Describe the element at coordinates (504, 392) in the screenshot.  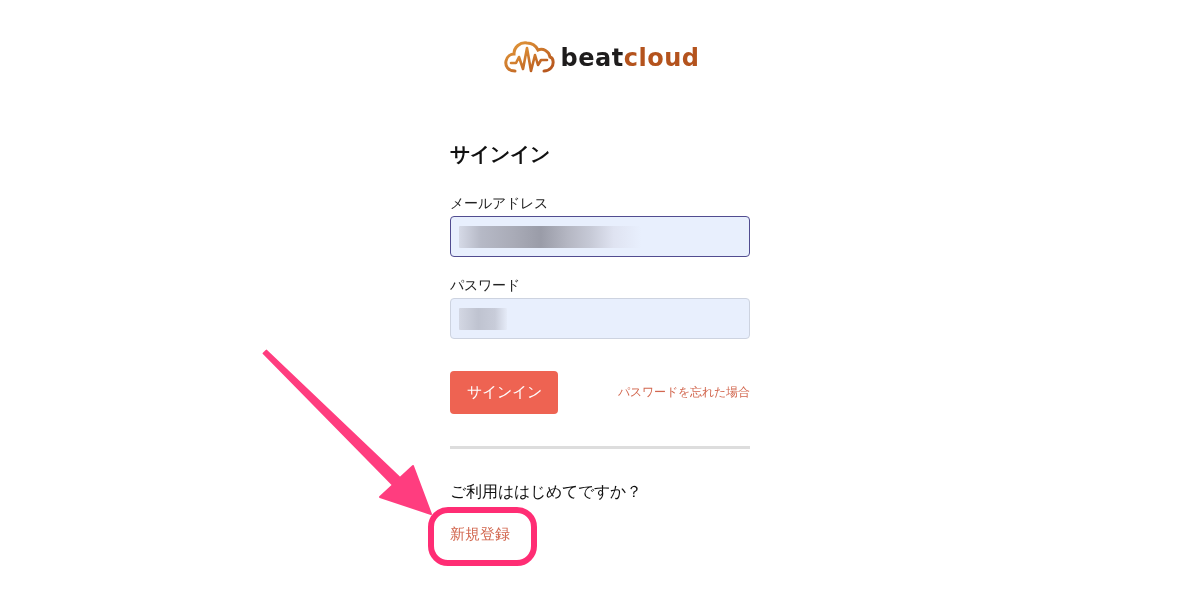
I see `sign-in-button: サインイン` at that location.